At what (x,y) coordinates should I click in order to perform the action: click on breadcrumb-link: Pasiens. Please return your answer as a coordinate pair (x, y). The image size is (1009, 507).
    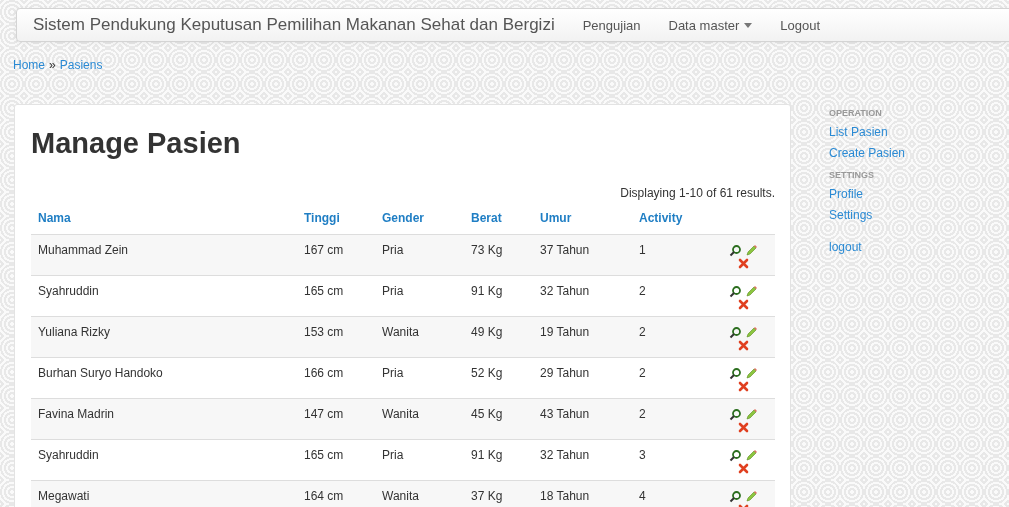
    Looking at the image, I should click on (81, 65).